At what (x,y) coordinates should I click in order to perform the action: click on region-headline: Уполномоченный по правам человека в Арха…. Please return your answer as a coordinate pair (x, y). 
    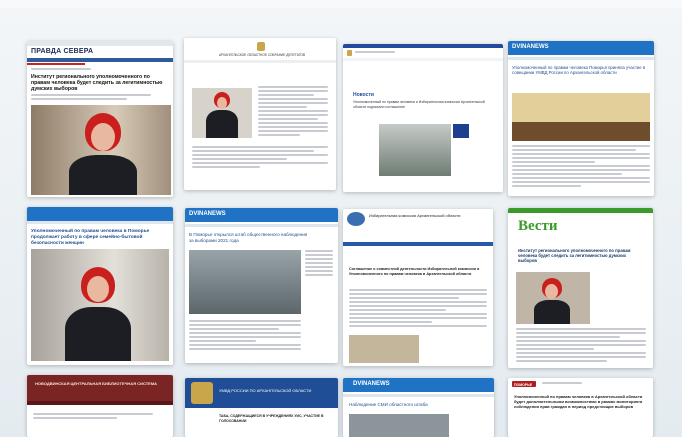
    Looking at the image, I should click on (581, 401).